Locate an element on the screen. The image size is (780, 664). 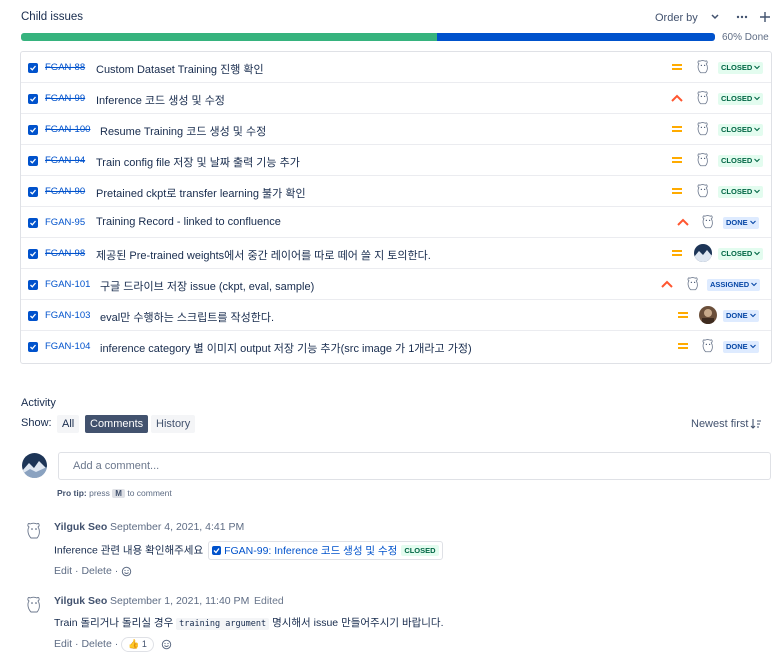
issue-summary-link: Inference 코드 생성 및 수정 is located at coordinates (160, 100).